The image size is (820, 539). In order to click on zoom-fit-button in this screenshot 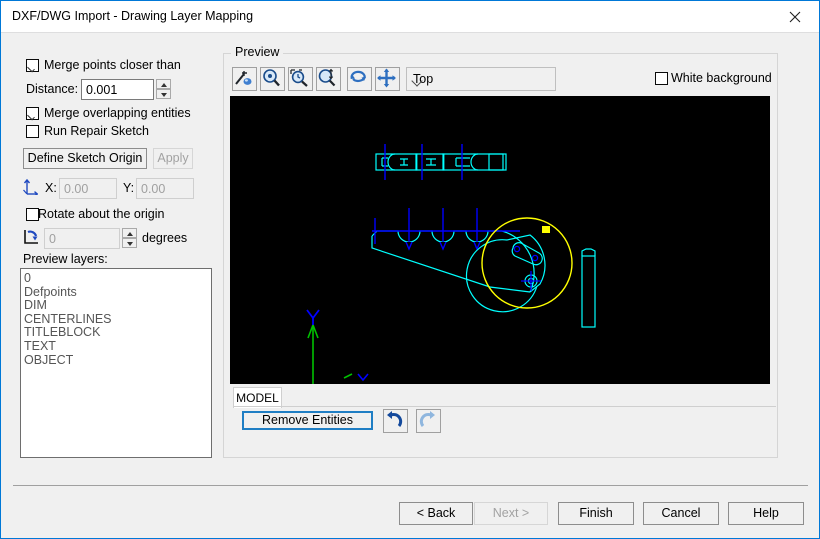, I will do `click(328, 79)`.